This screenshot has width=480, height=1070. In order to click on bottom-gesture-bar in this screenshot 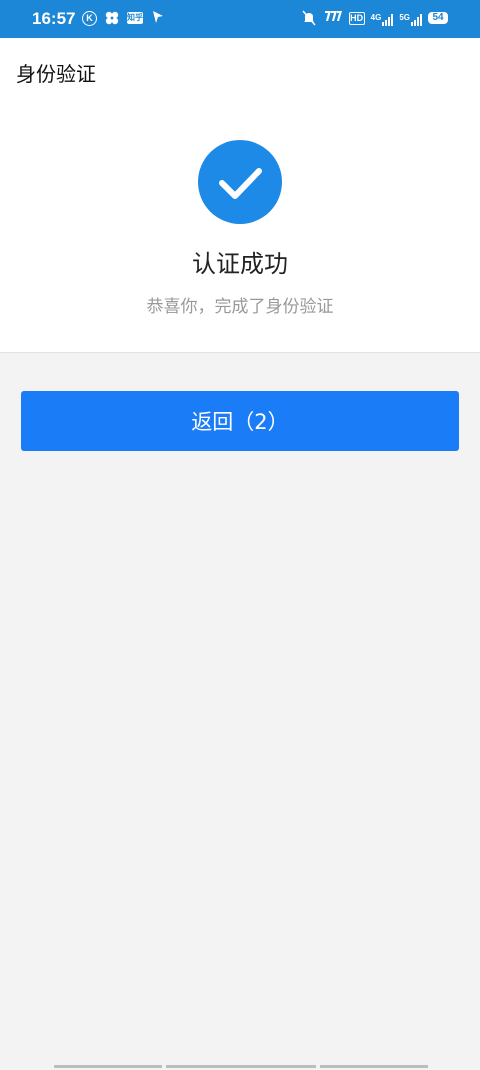, I will do `click(241, 1066)`.